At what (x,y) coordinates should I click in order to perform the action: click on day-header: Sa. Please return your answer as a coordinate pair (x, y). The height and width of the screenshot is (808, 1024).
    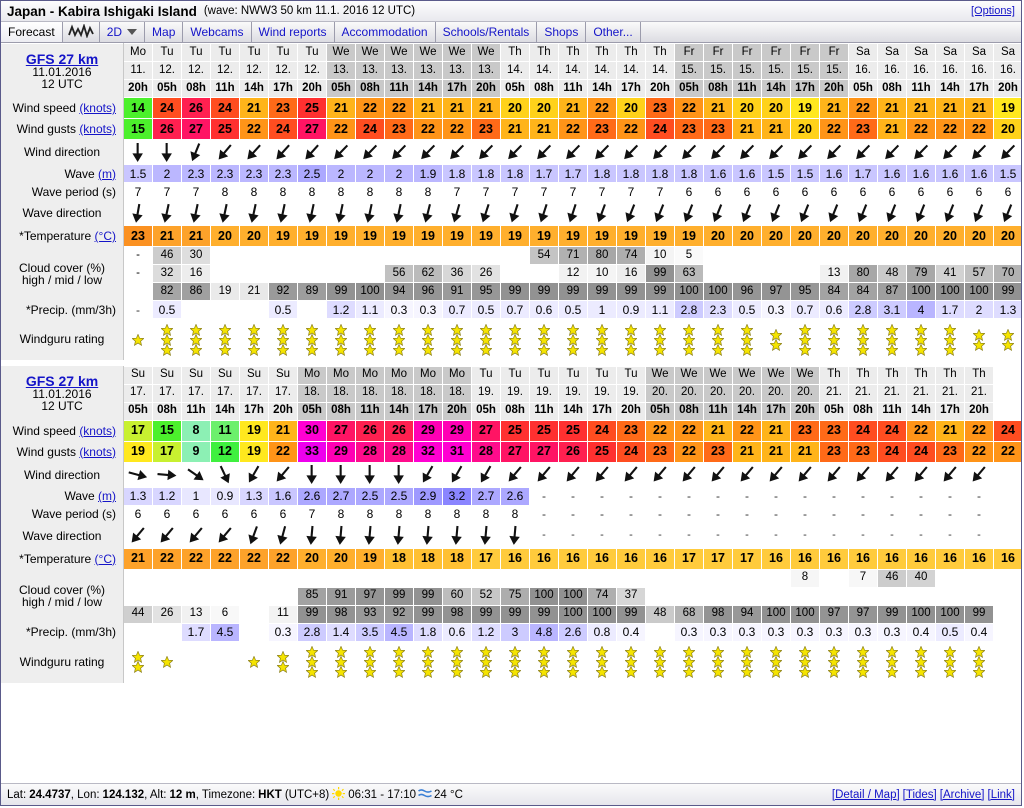
    Looking at the image, I should click on (979, 52).